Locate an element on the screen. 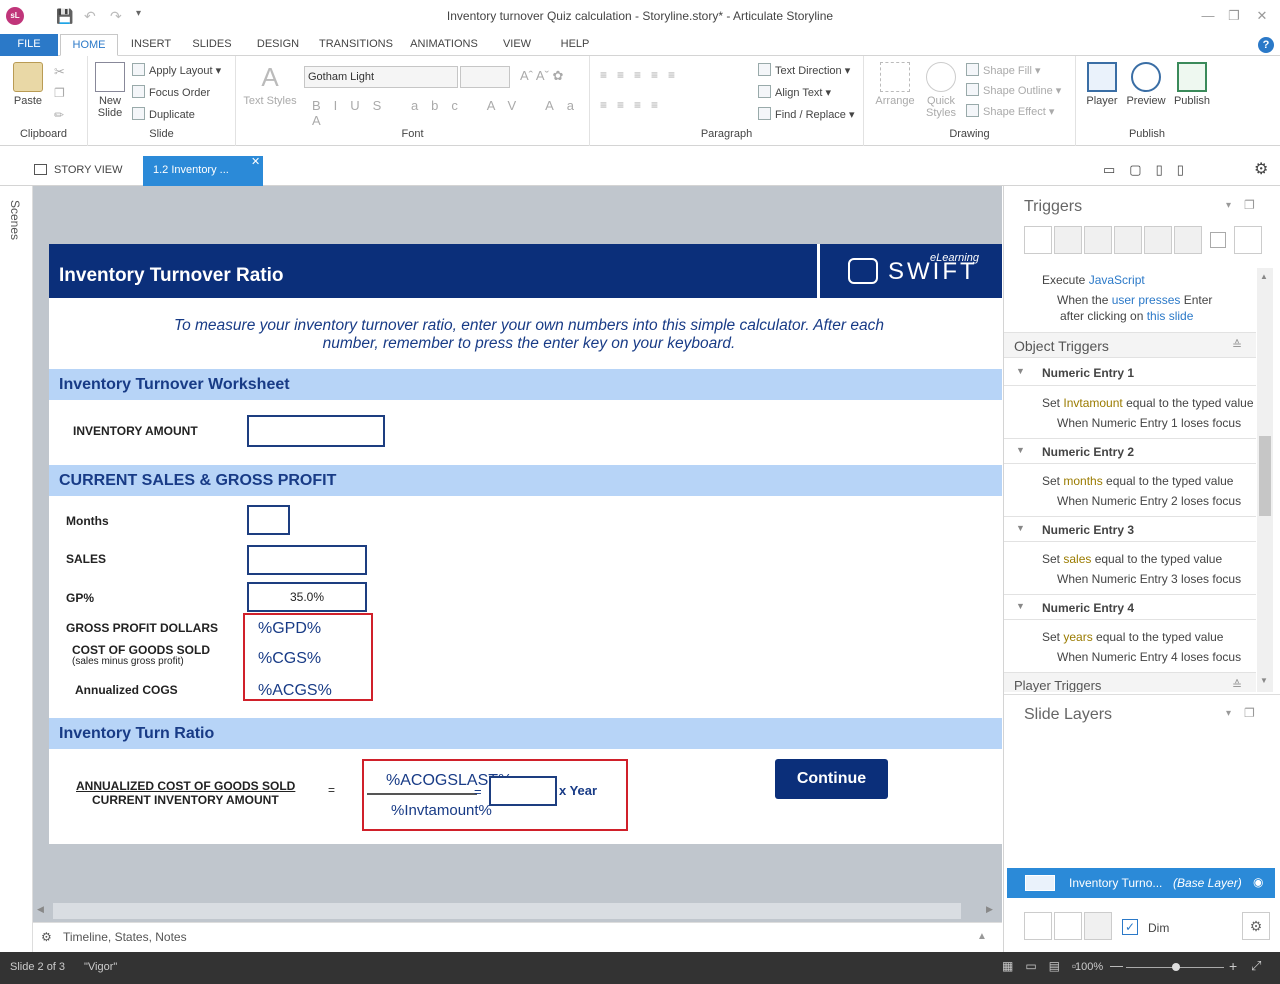 Image resolution: width=1280 pixels, height=984 pixels. tab-design: DESIGN is located at coordinates (278, 45).